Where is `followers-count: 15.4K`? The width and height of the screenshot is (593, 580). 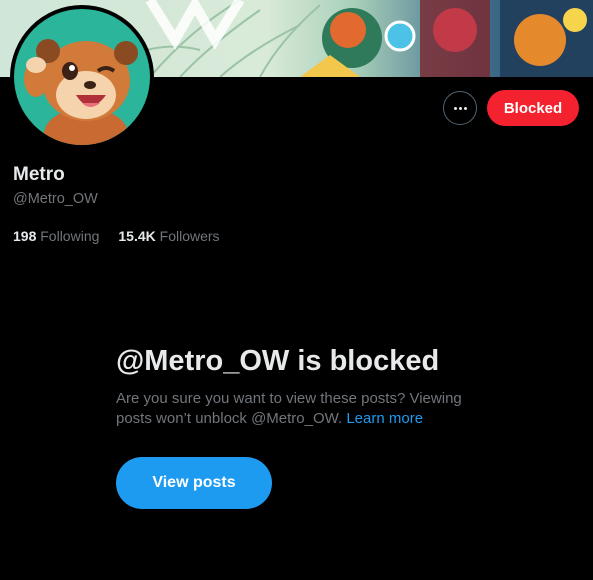
followers-count: 15.4K is located at coordinates (137, 236).